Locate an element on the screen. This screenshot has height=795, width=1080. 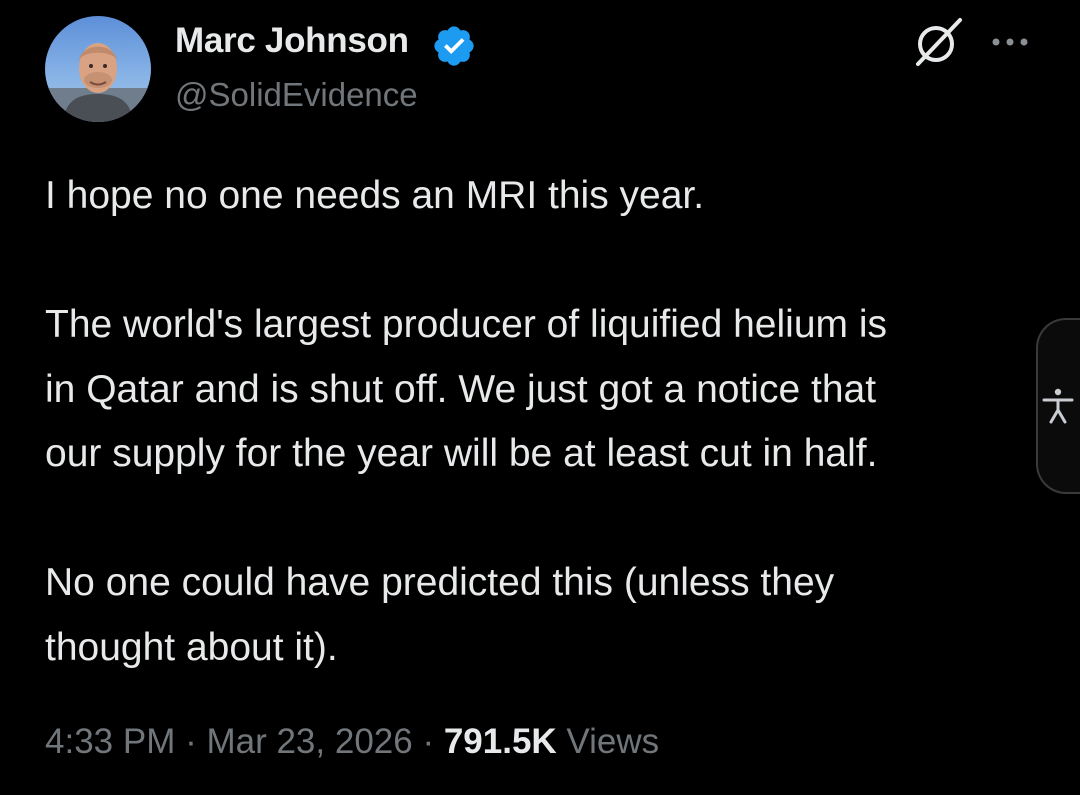
author-handle: @SolidEvidence is located at coordinates (296, 95).